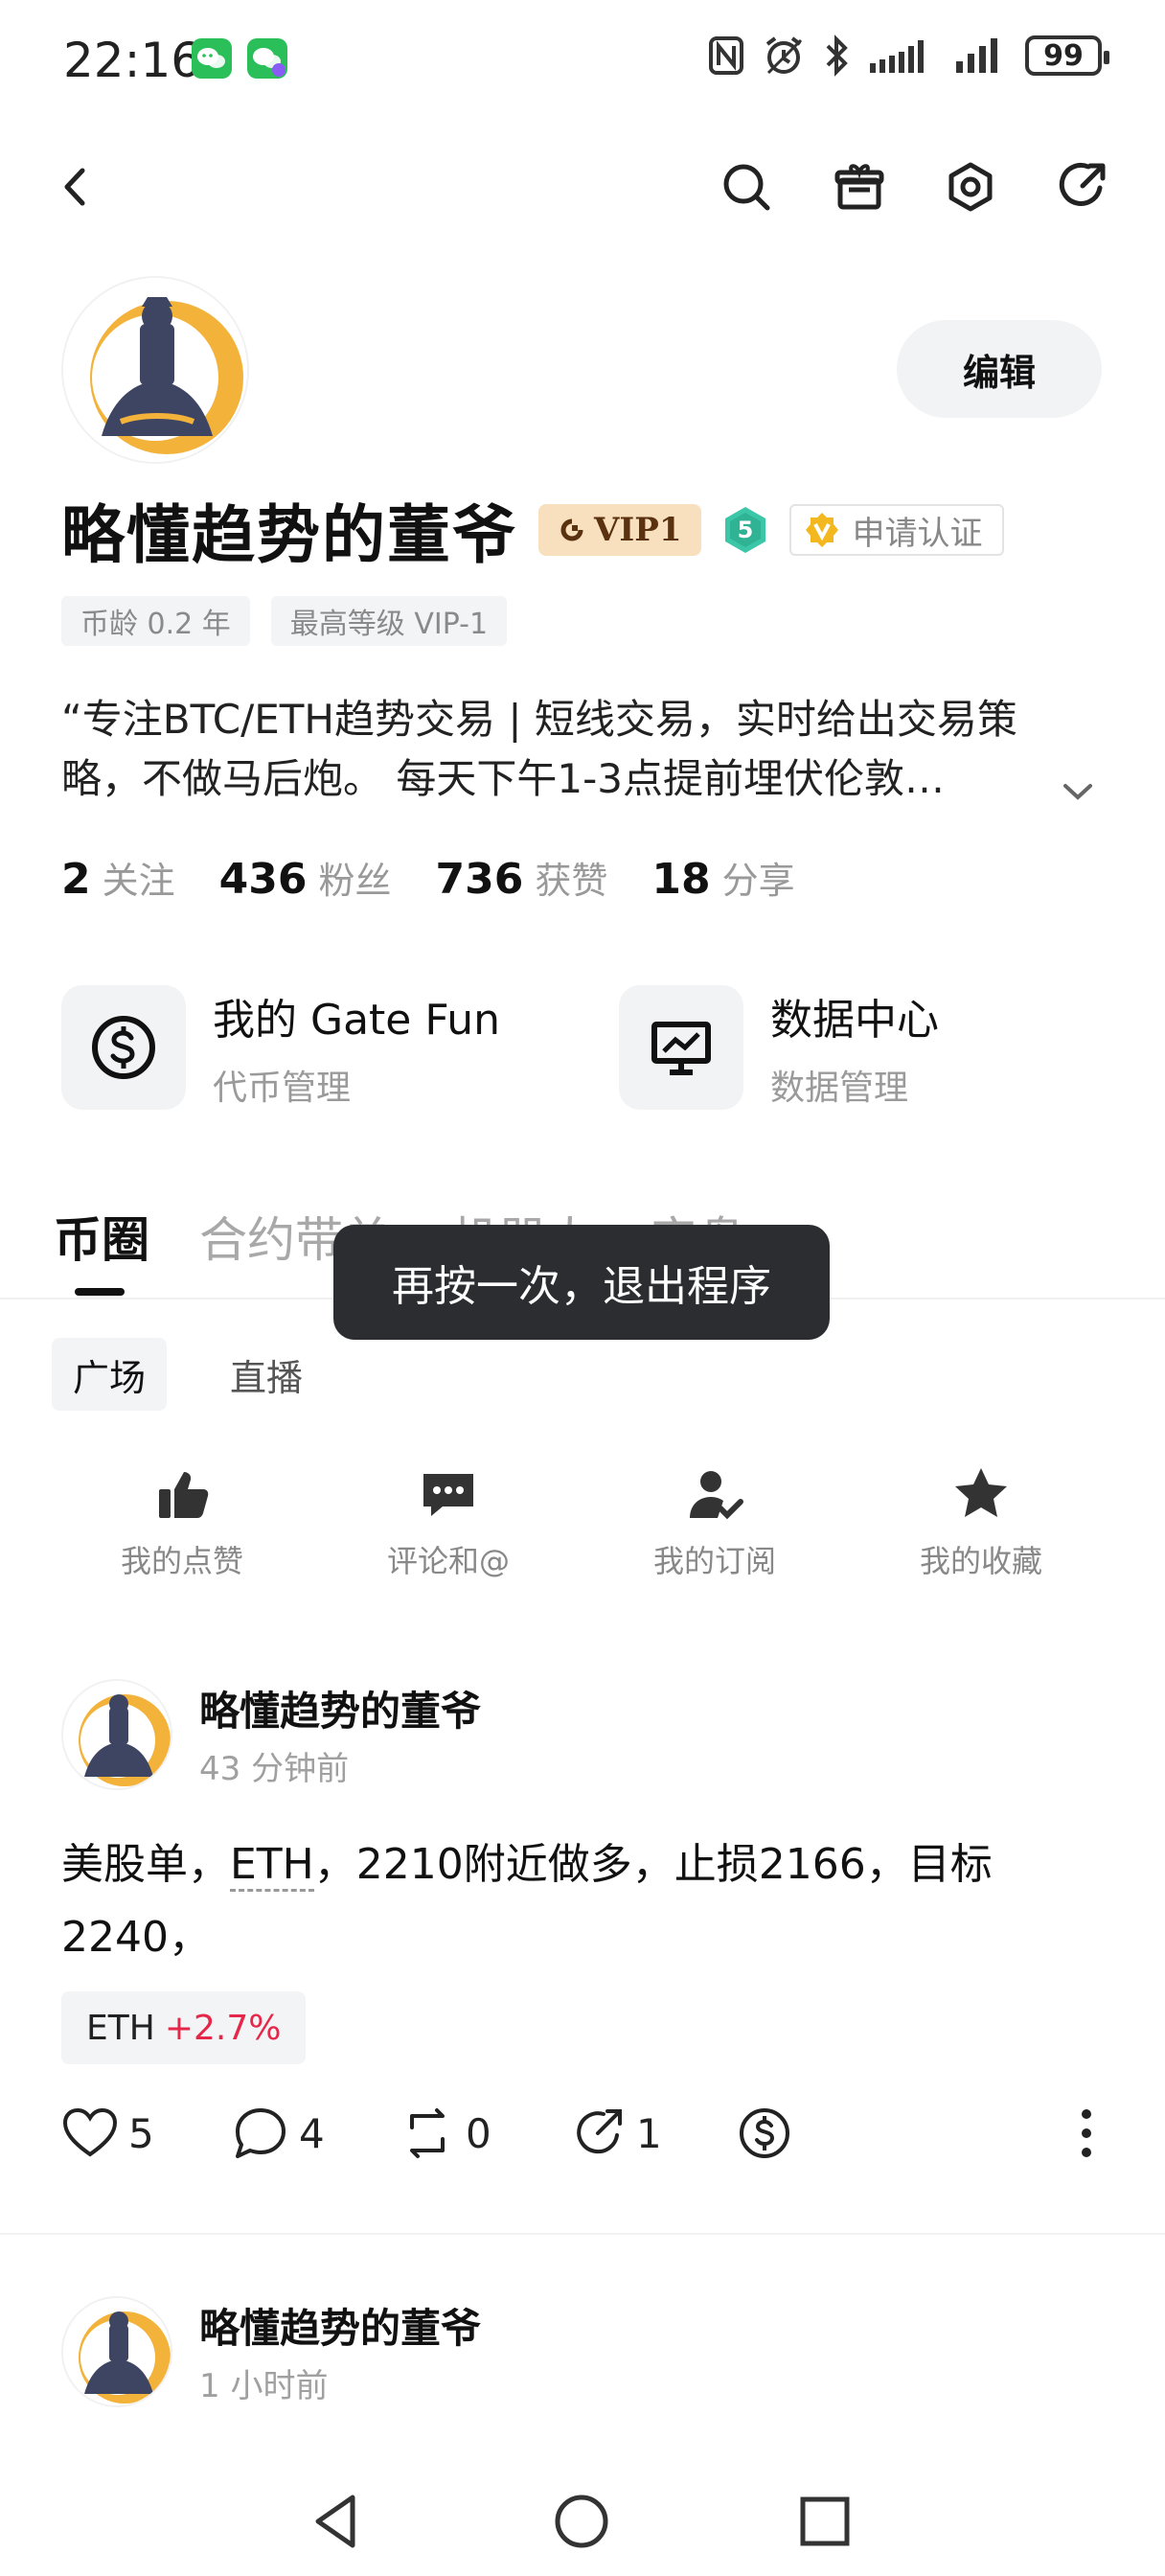 This screenshot has width=1165, height=2576. Describe the element at coordinates (279, 2133) in the screenshot. I see `comment-button: 4` at that location.